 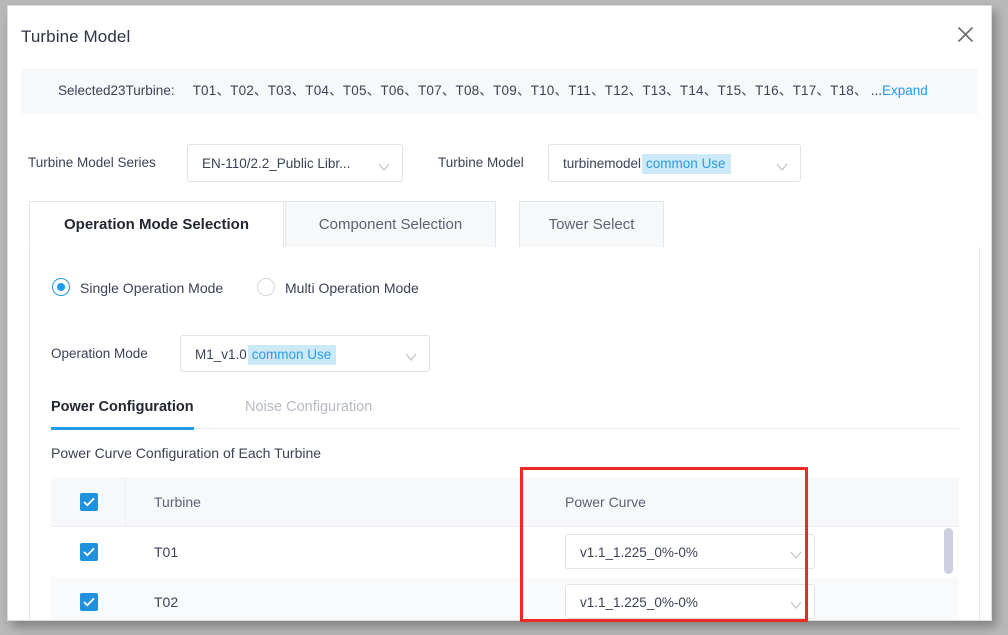 What do you see at coordinates (308, 410) in the screenshot?
I see `tab-noise-configuration: Noise Configuration` at bounding box center [308, 410].